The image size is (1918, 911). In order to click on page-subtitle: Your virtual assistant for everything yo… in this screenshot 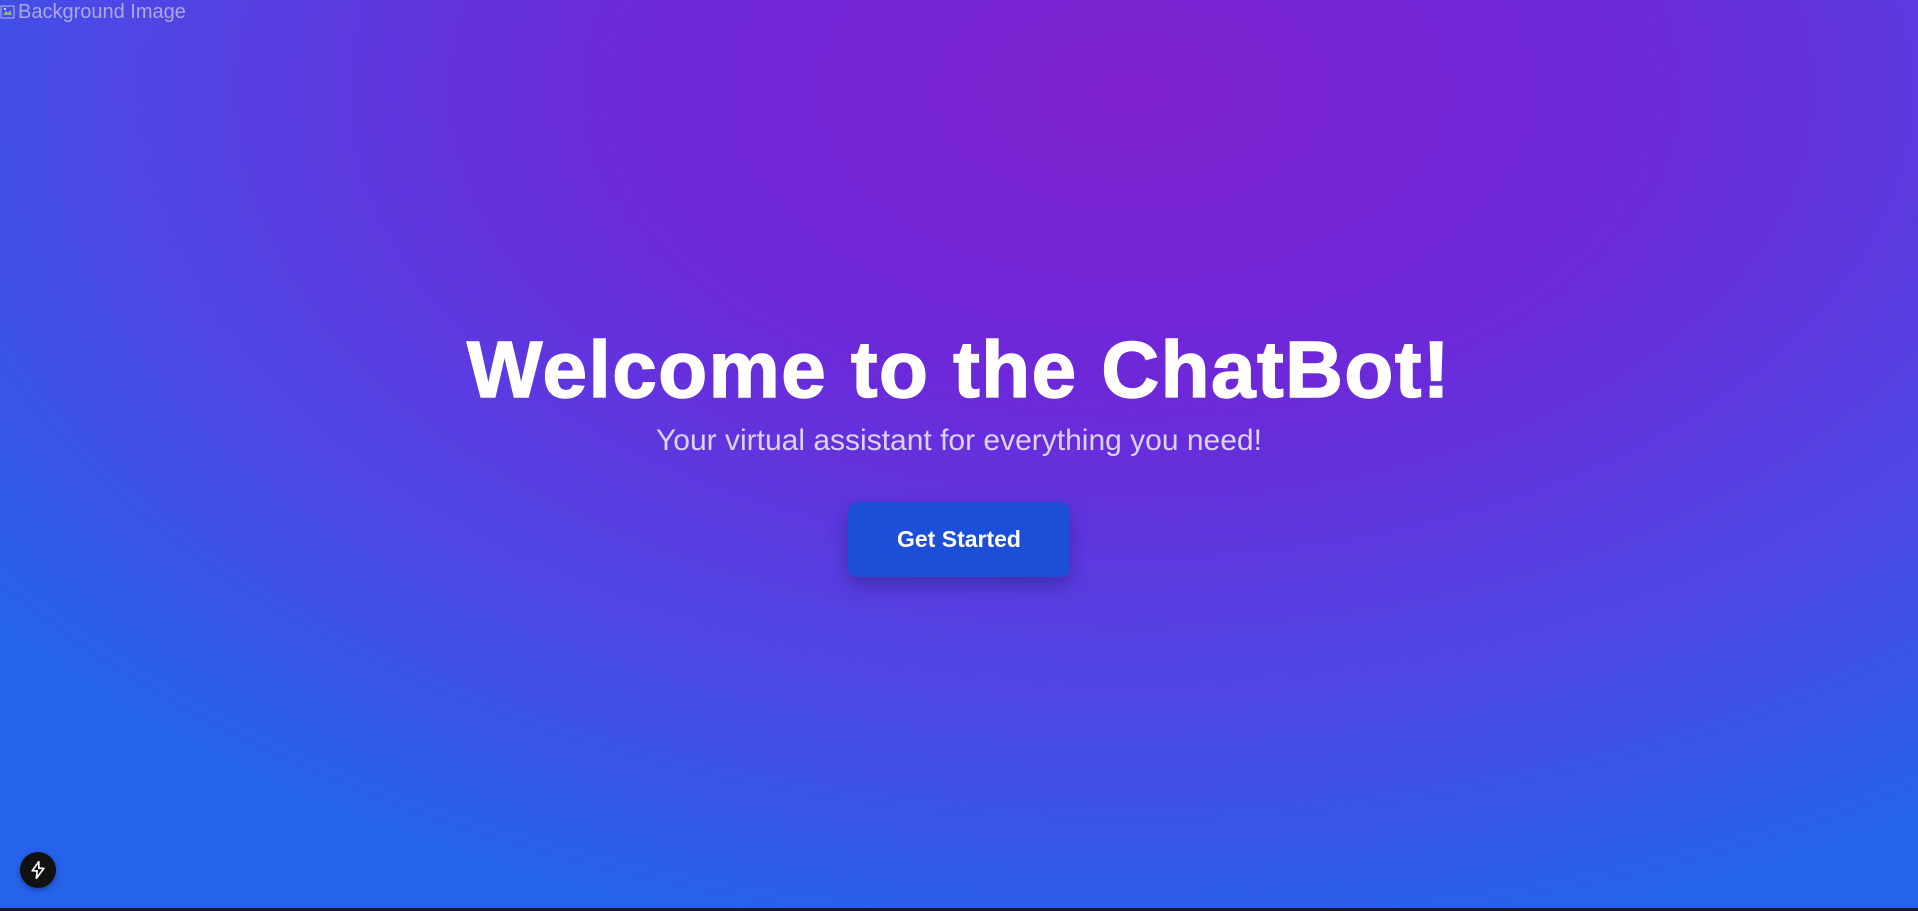, I will do `click(959, 440)`.